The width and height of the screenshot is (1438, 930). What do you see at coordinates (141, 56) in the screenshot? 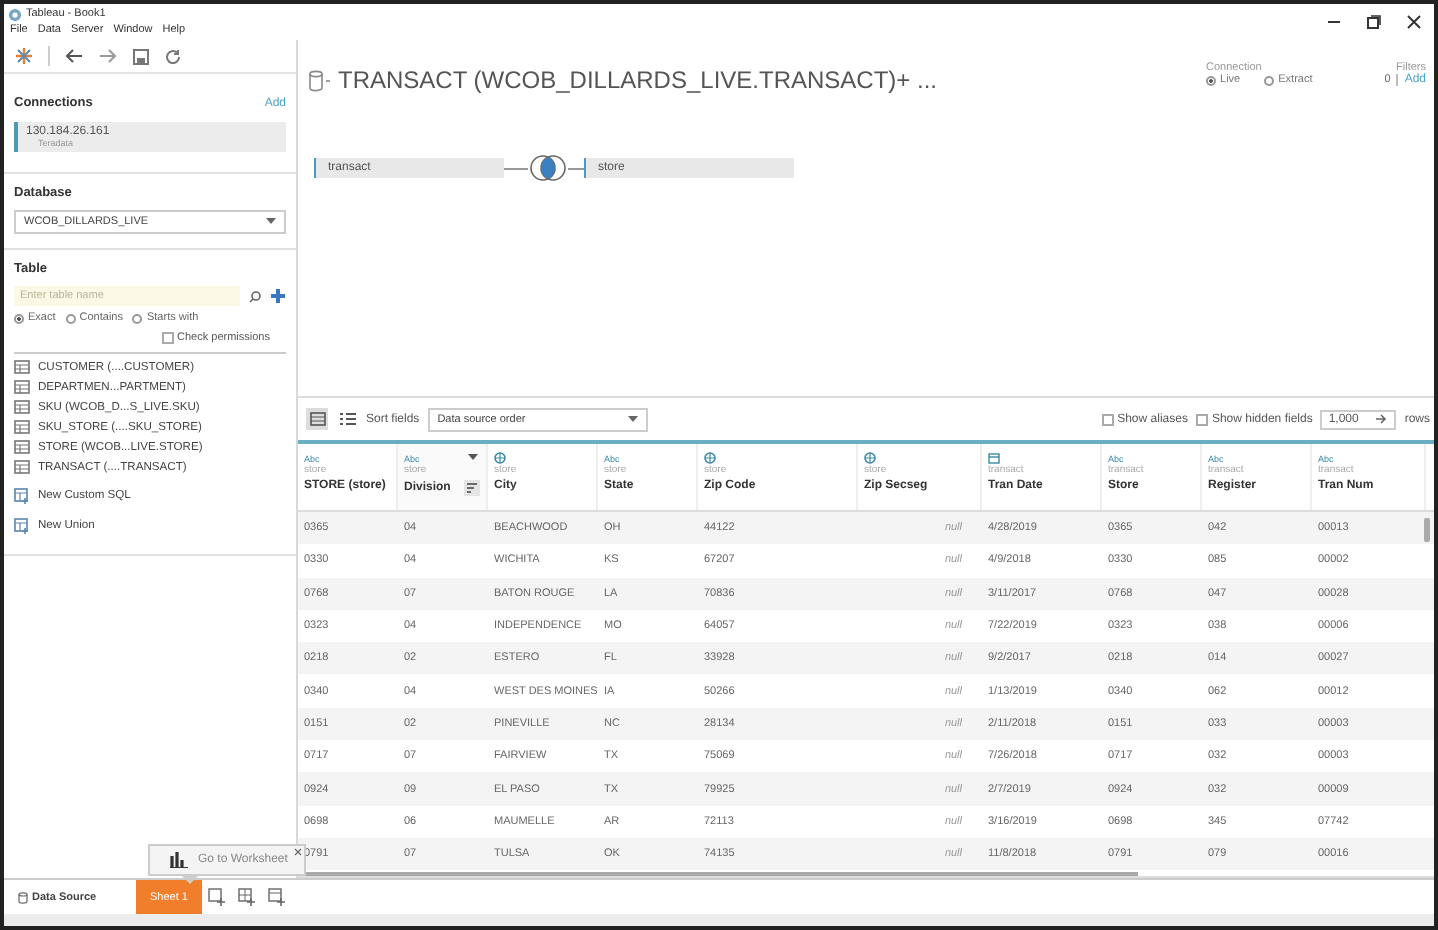
I see `save-icon` at bounding box center [141, 56].